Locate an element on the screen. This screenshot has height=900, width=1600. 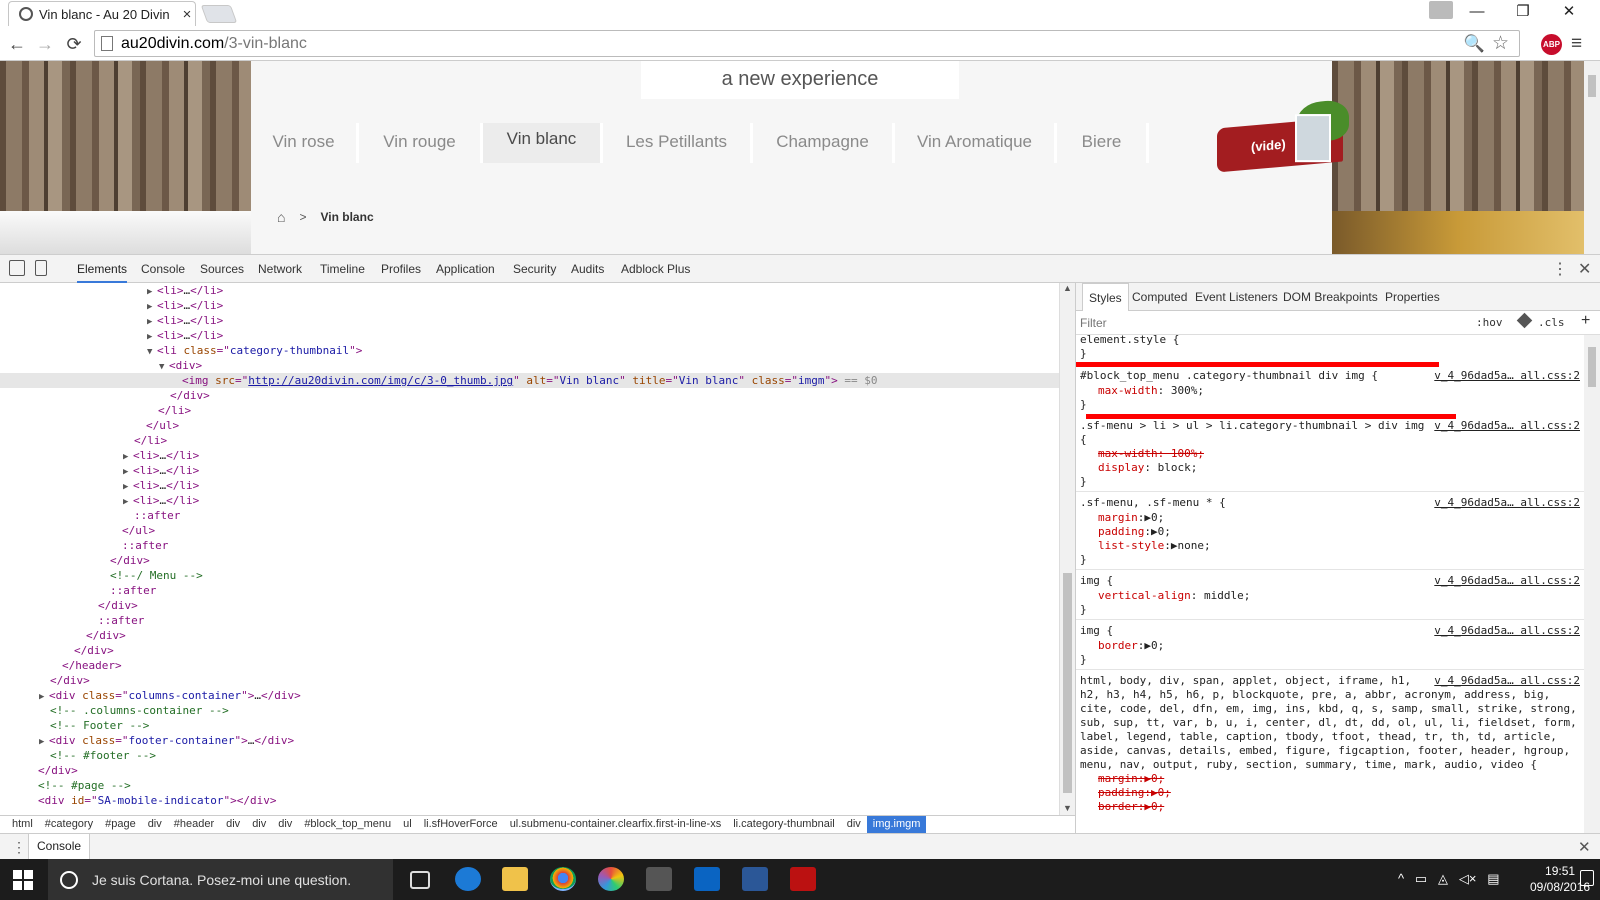
action-center-icon is located at coordinates (1587, 878).